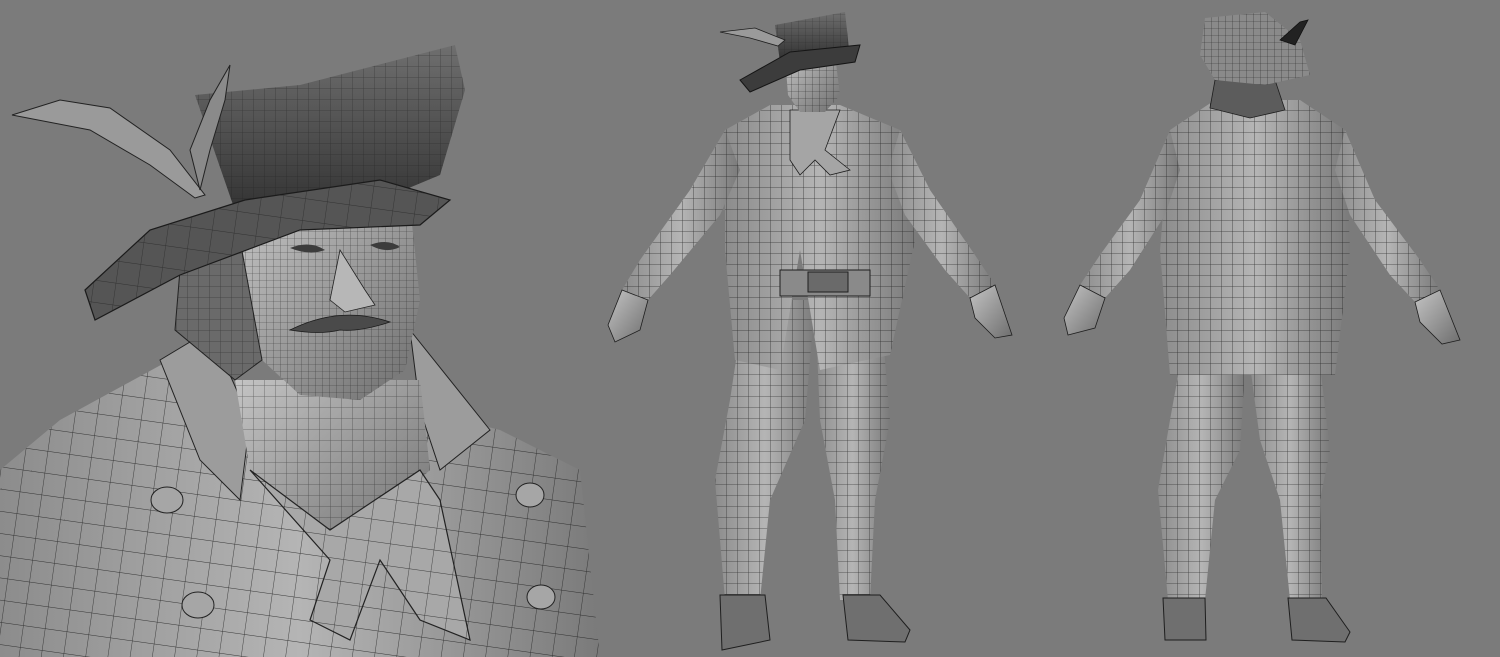 The image size is (1500, 657). What do you see at coordinates (1255, 48) in the screenshot?
I see `back-tricorn-hat` at bounding box center [1255, 48].